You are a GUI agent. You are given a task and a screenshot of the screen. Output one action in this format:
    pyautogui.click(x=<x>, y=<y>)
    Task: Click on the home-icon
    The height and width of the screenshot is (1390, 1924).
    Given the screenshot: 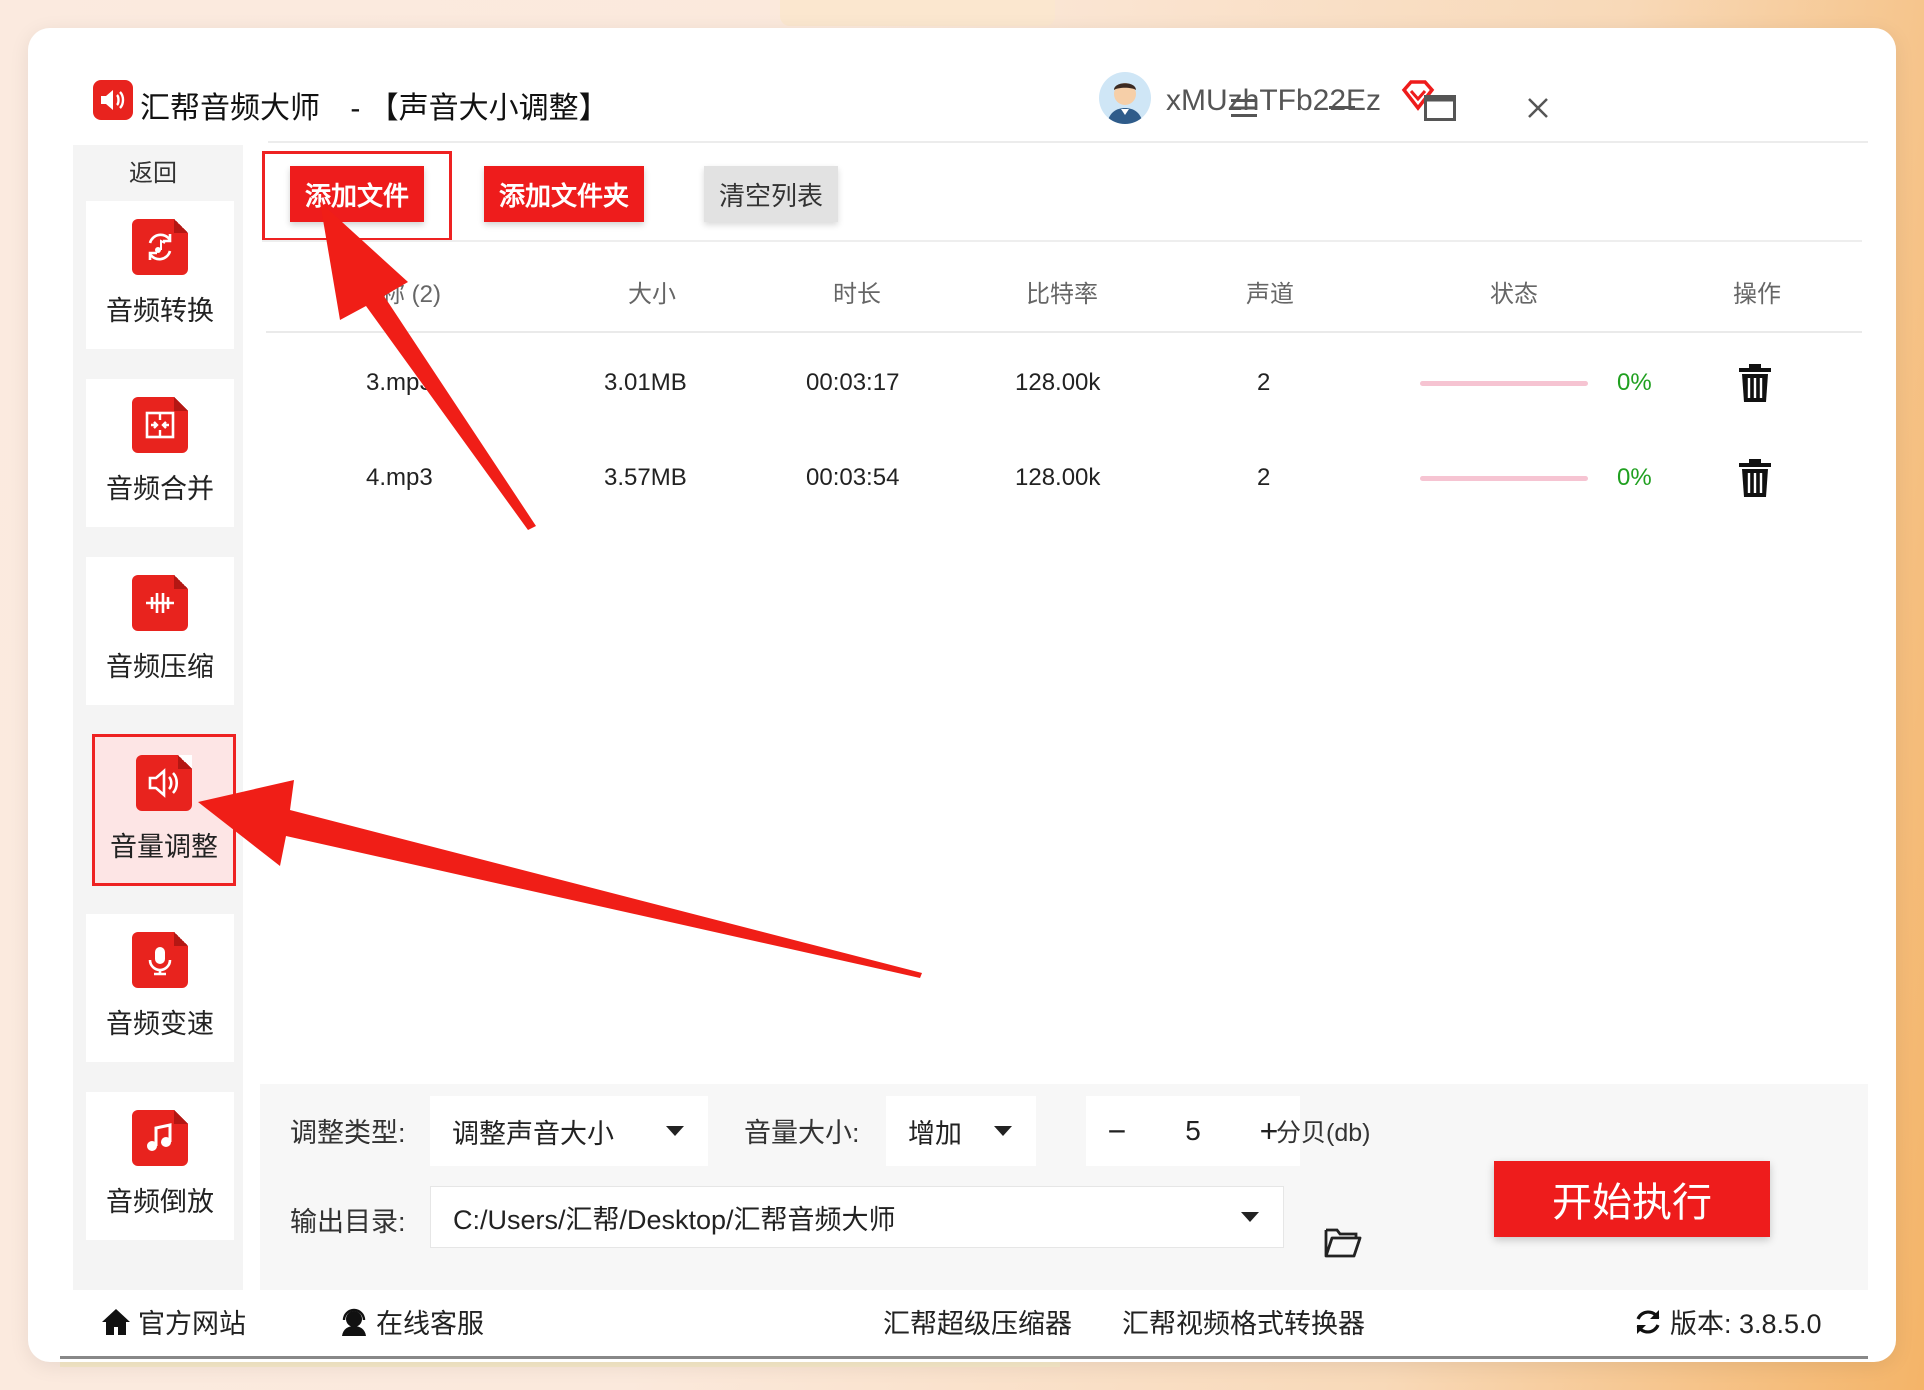 What is the action you would take?
    pyautogui.click(x=116, y=1321)
    